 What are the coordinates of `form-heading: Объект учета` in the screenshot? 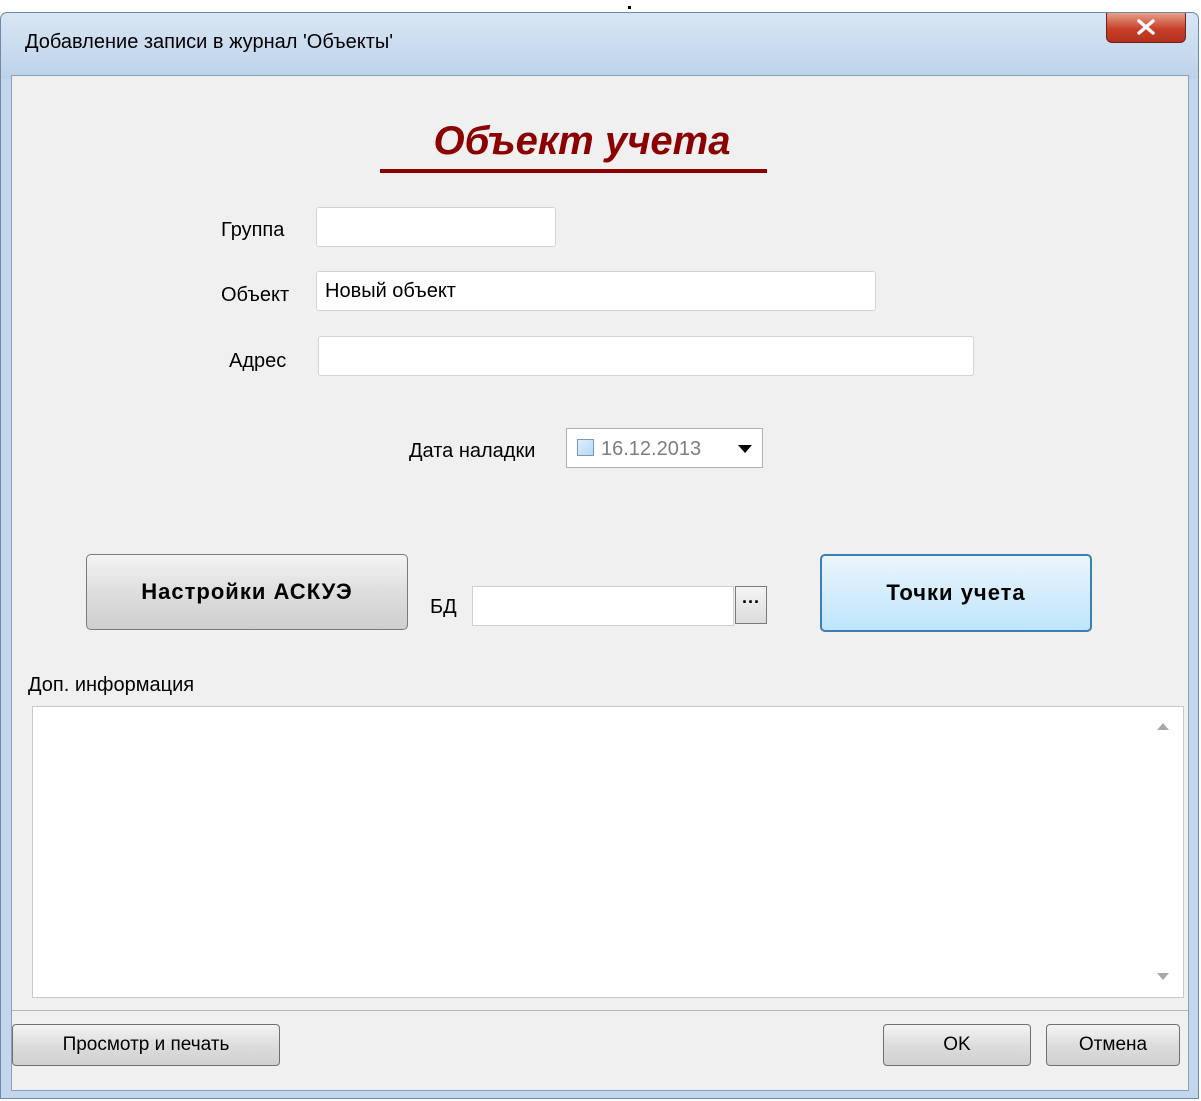 It's located at (582, 141).